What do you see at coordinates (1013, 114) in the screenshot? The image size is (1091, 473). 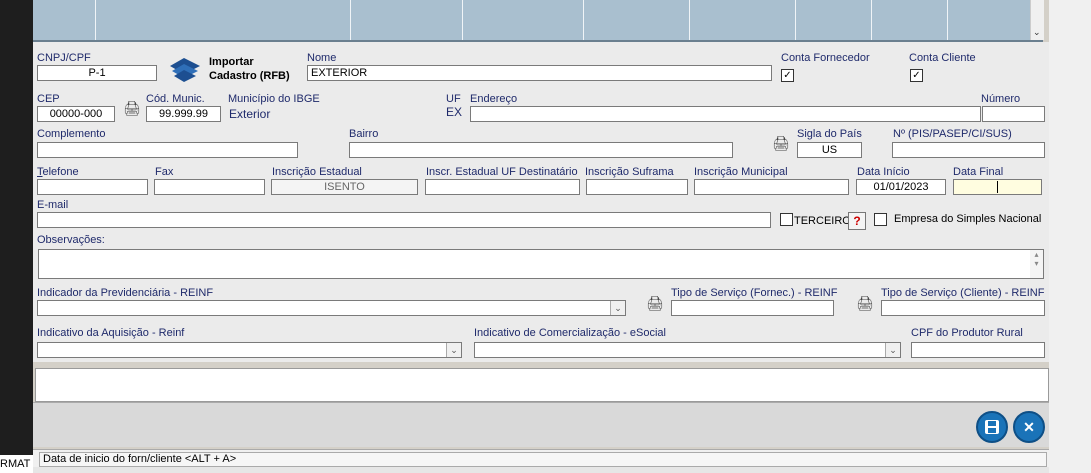 I see `numero-field` at bounding box center [1013, 114].